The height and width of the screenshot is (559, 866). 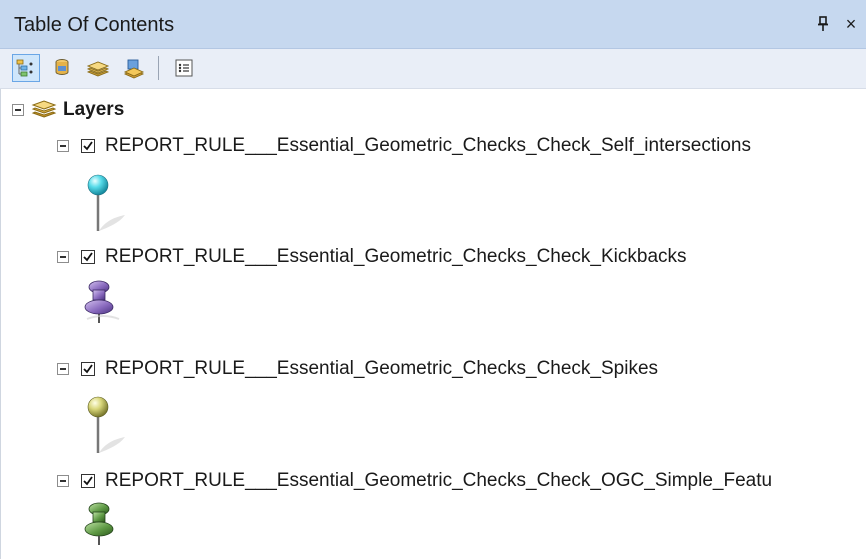 What do you see at coordinates (88, 257) in the screenshot?
I see `layer-2-visibility-checkbox` at bounding box center [88, 257].